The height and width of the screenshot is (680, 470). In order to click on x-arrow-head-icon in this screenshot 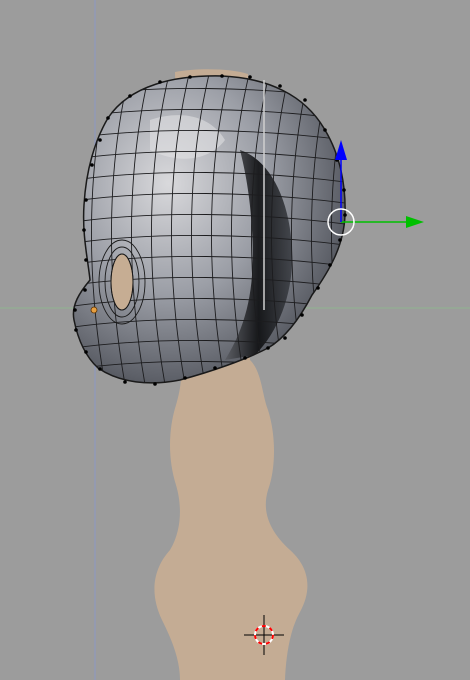, I will do `click(415, 222)`.